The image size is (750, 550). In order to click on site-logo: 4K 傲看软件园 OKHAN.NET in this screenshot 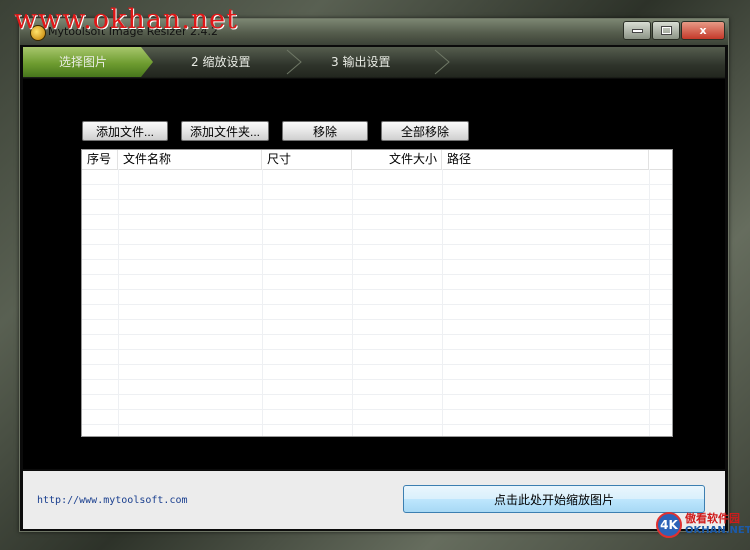, I will do `click(703, 525)`.